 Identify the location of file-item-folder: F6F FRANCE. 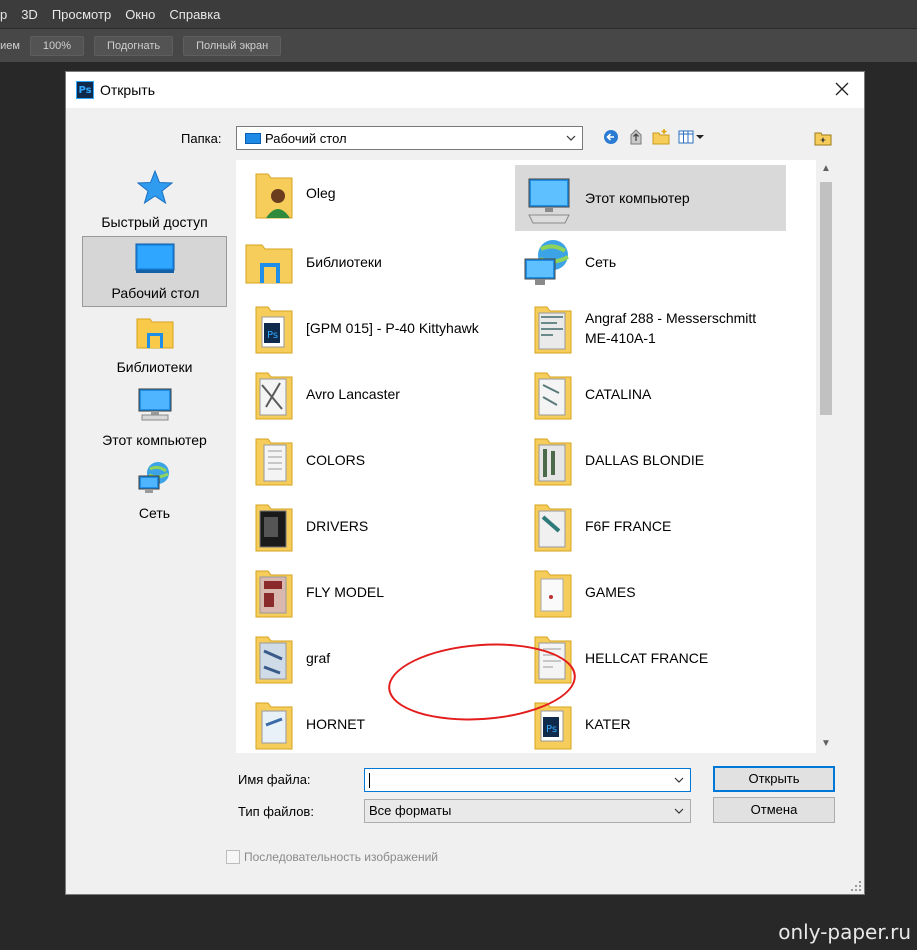
(651, 526).